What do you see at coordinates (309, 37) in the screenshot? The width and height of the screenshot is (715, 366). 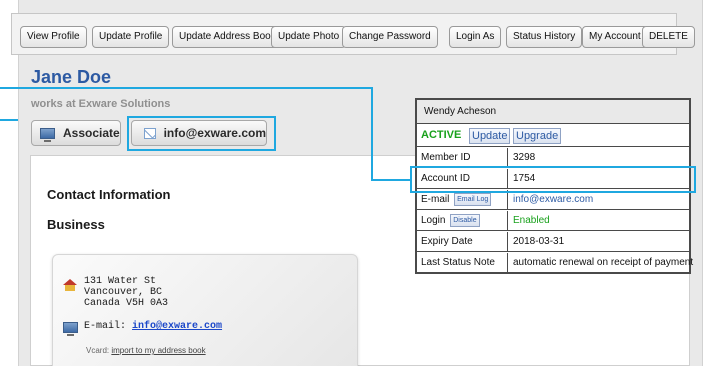 I see `update-photo-button: Update Photo` at bounding box center [309, 37].